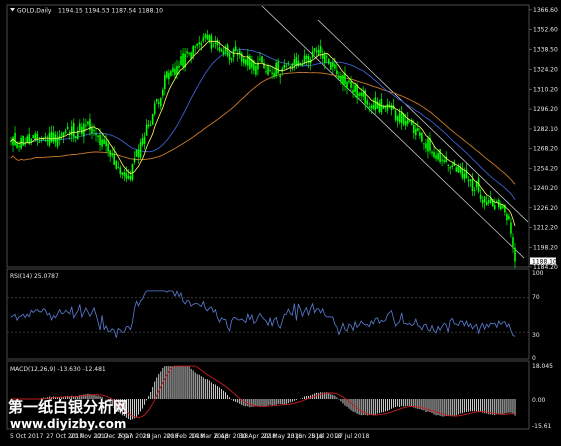  Describe the element at coordinates (545, 168) in the screenshot. I see `price-tick-label: 1254.20` at that location.